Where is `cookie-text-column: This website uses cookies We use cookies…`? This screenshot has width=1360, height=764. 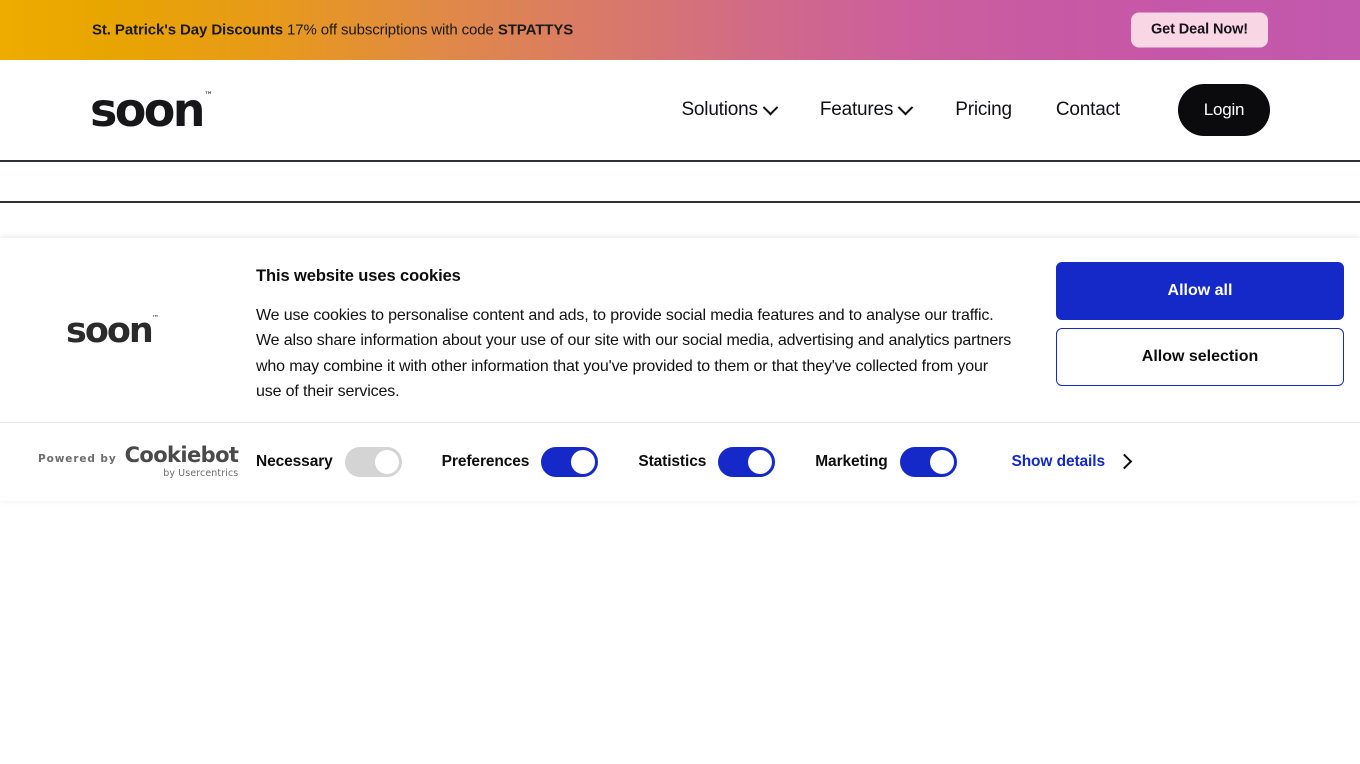 cookie-text-column: This website uses cookies We use cookies… is located at coordinates (636, 335).